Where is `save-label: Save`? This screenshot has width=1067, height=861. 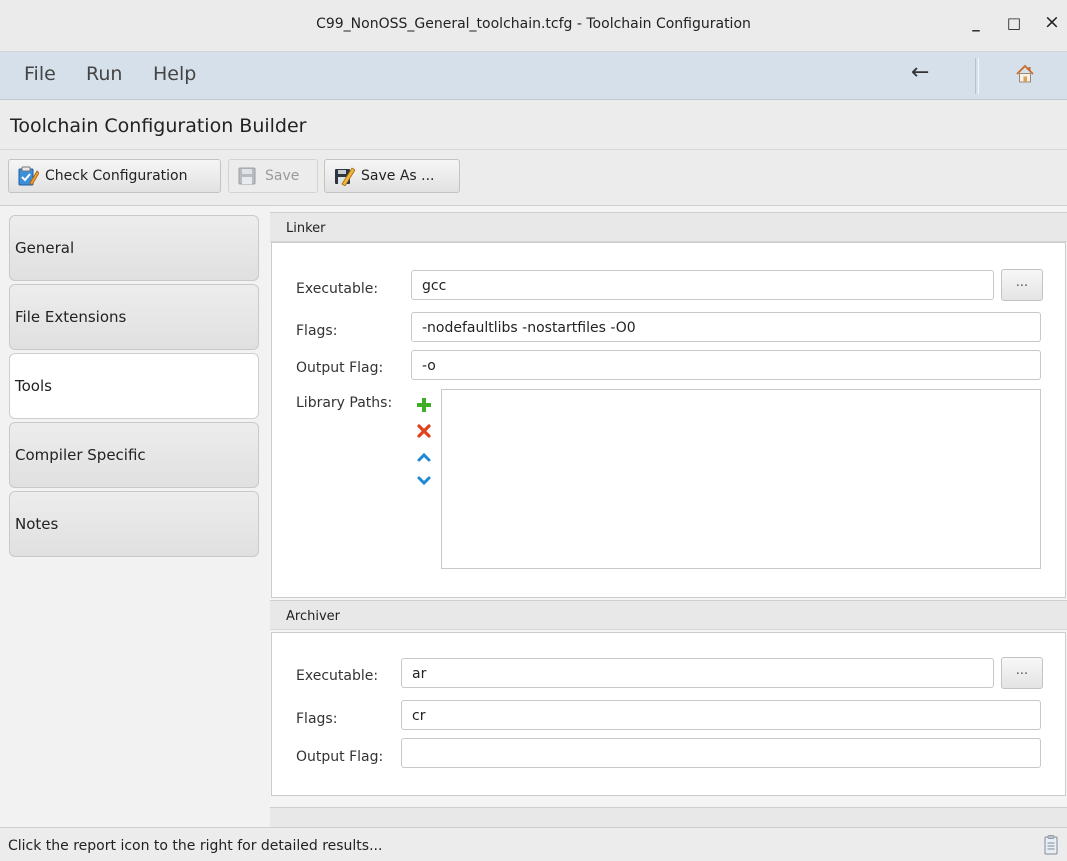 save-label: Save is located at coordinates (282, 176).